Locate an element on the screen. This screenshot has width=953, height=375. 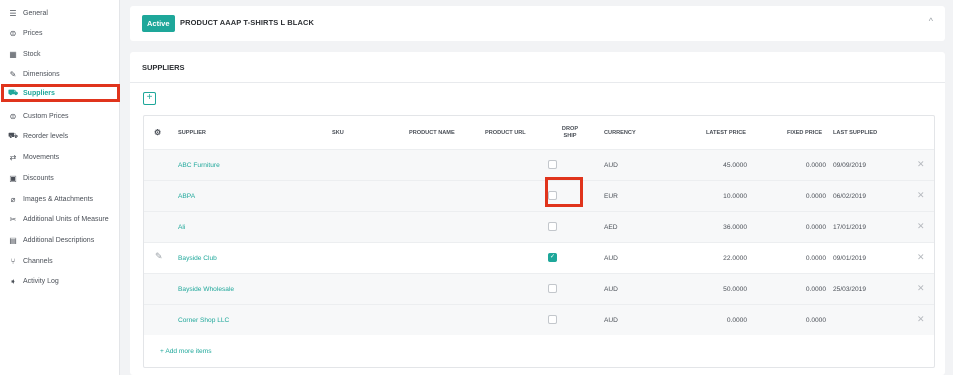
sidebar-item-general: ☰ General is located at coordinates (26, 13).